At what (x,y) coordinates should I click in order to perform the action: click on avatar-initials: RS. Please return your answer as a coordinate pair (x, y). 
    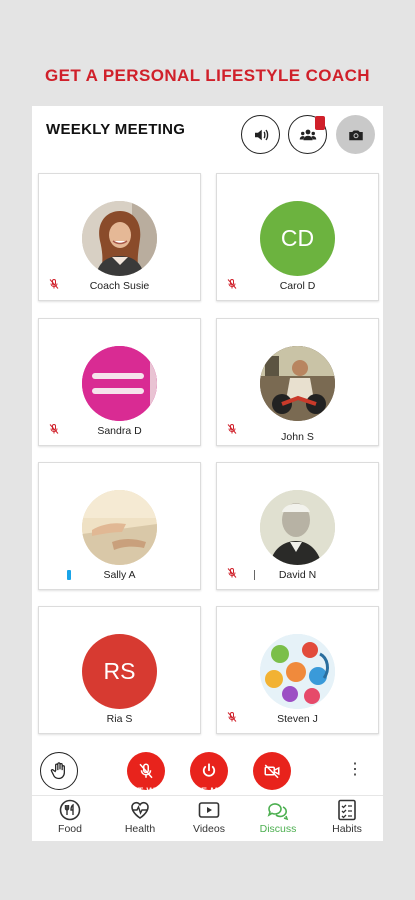
    Looking at the image, I should click on (119, 671).